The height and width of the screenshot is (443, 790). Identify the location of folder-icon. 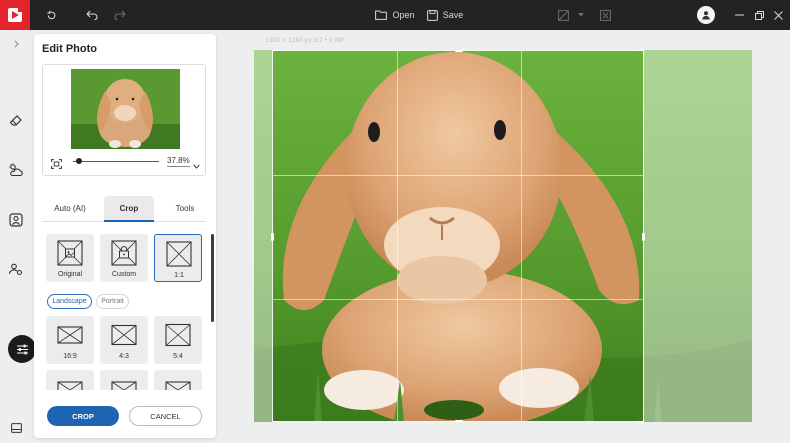
(381, 15).